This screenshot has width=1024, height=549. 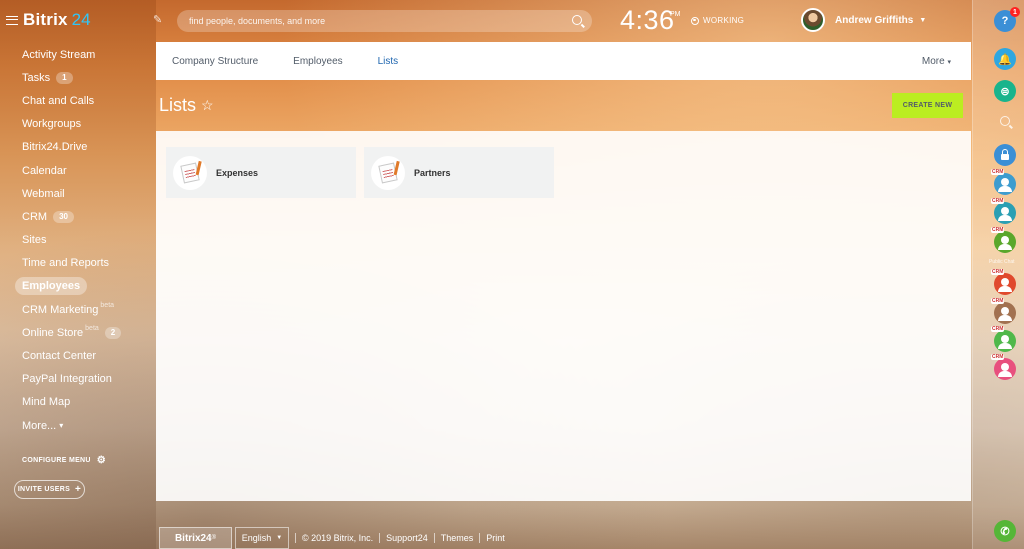 I want to click on chat-icon: ⊜, so click(x=1005, y=91).